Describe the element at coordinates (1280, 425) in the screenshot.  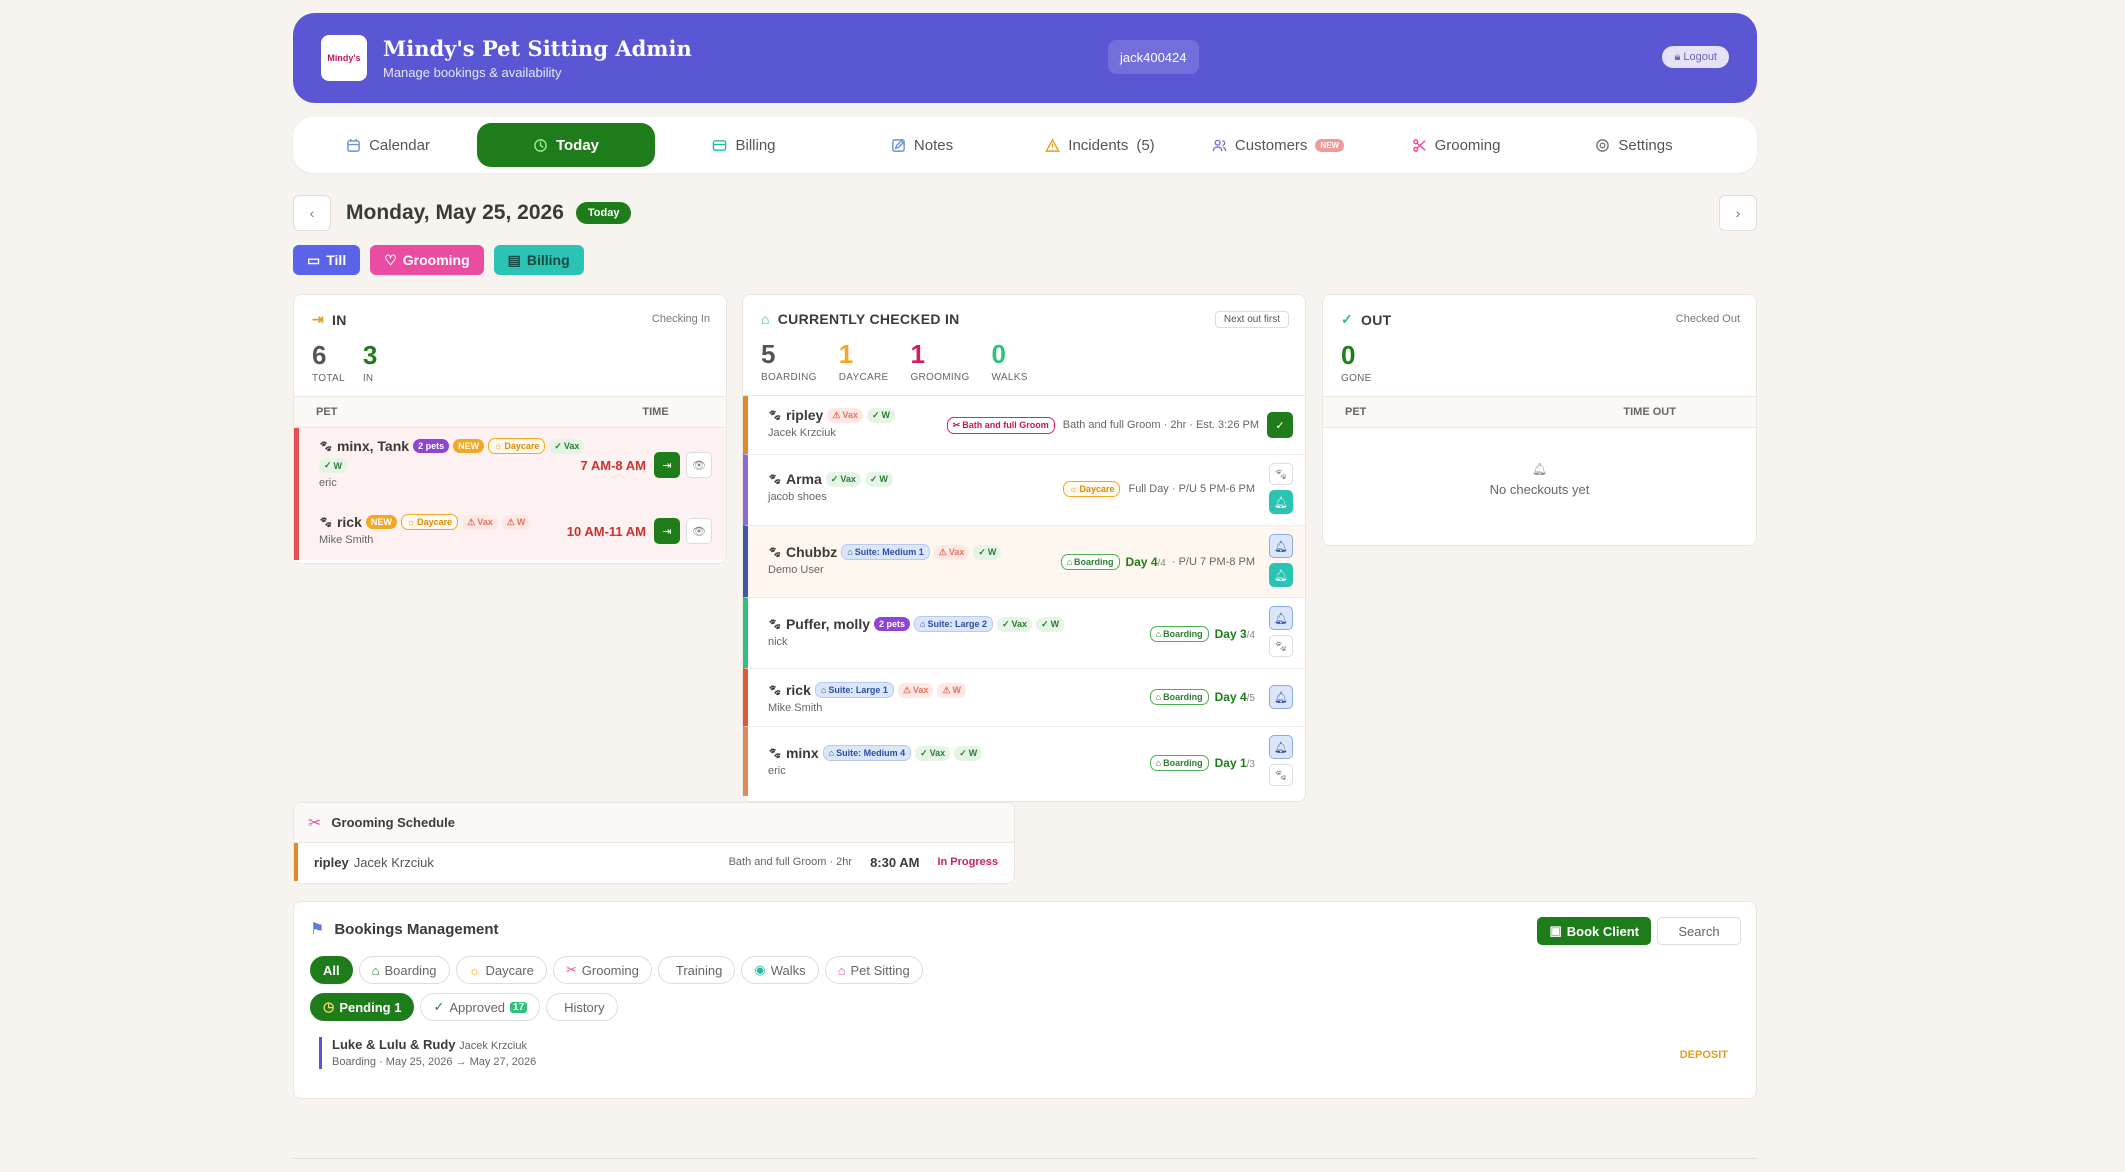
I see `check-out-button: ✓` at that location.